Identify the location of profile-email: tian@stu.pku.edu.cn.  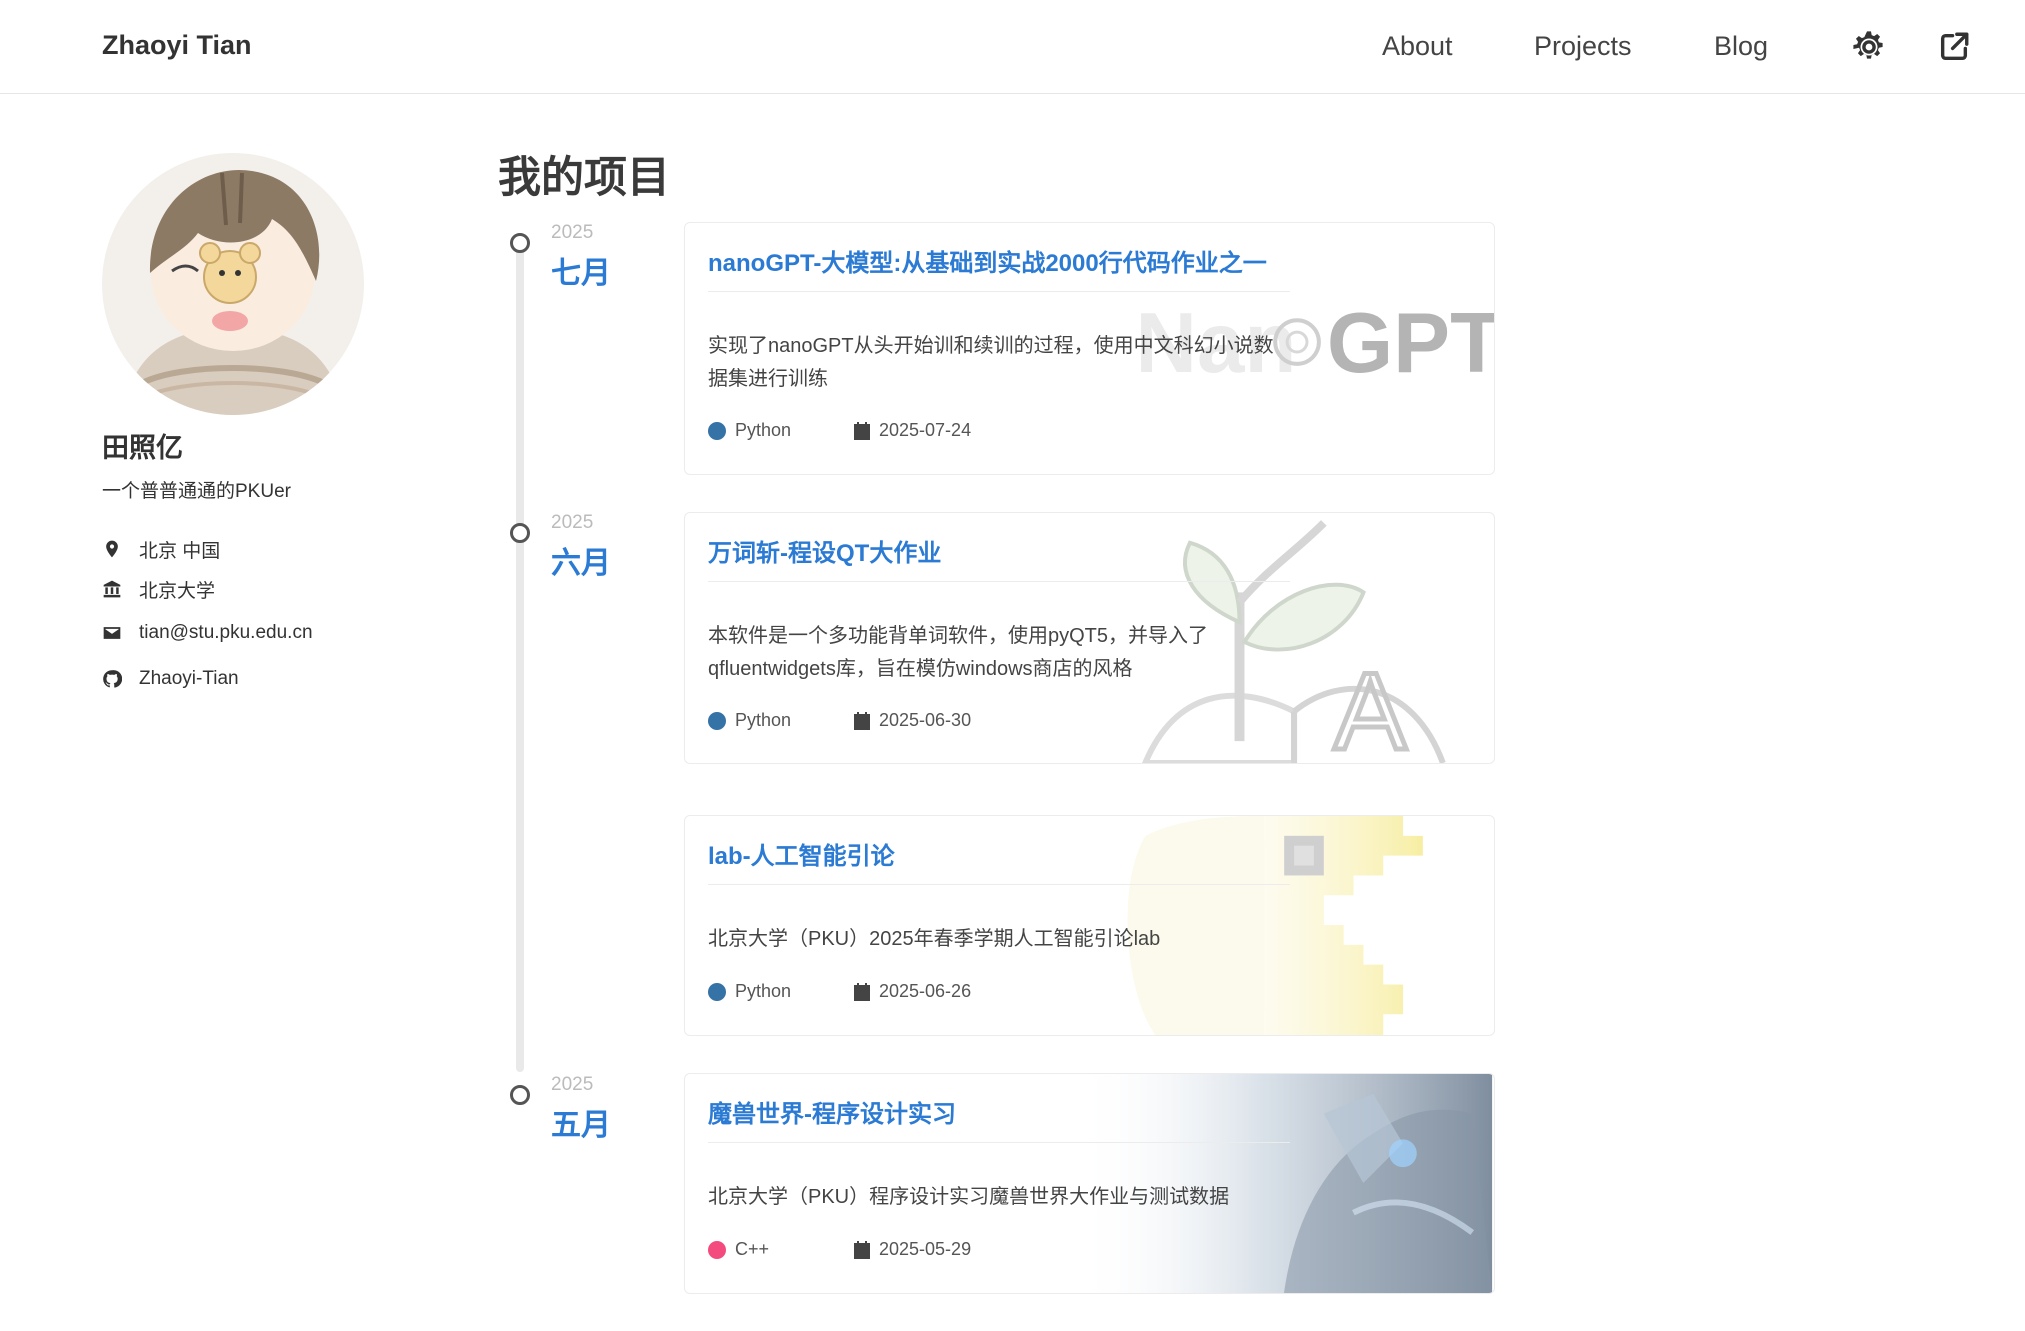
(207, 633).